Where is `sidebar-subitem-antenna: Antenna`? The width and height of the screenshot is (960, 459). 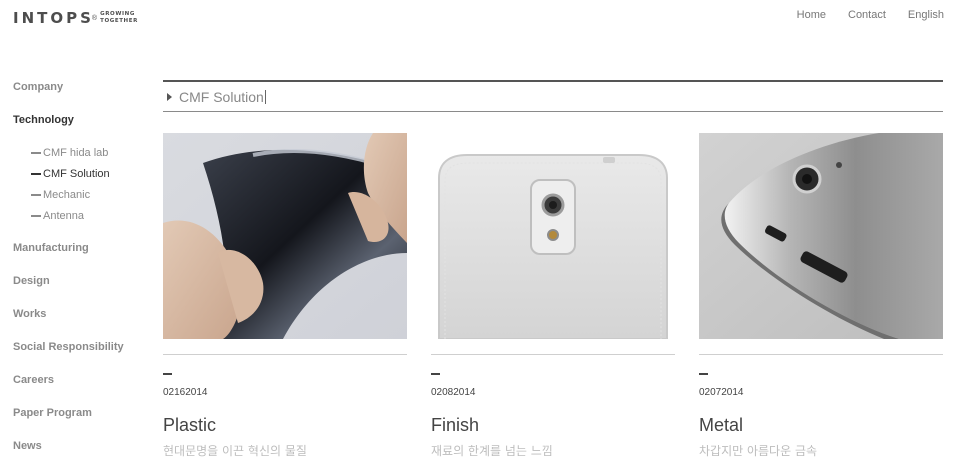
sidebar-subitem-antenna: Antenna is located at coordinates (57, 216).